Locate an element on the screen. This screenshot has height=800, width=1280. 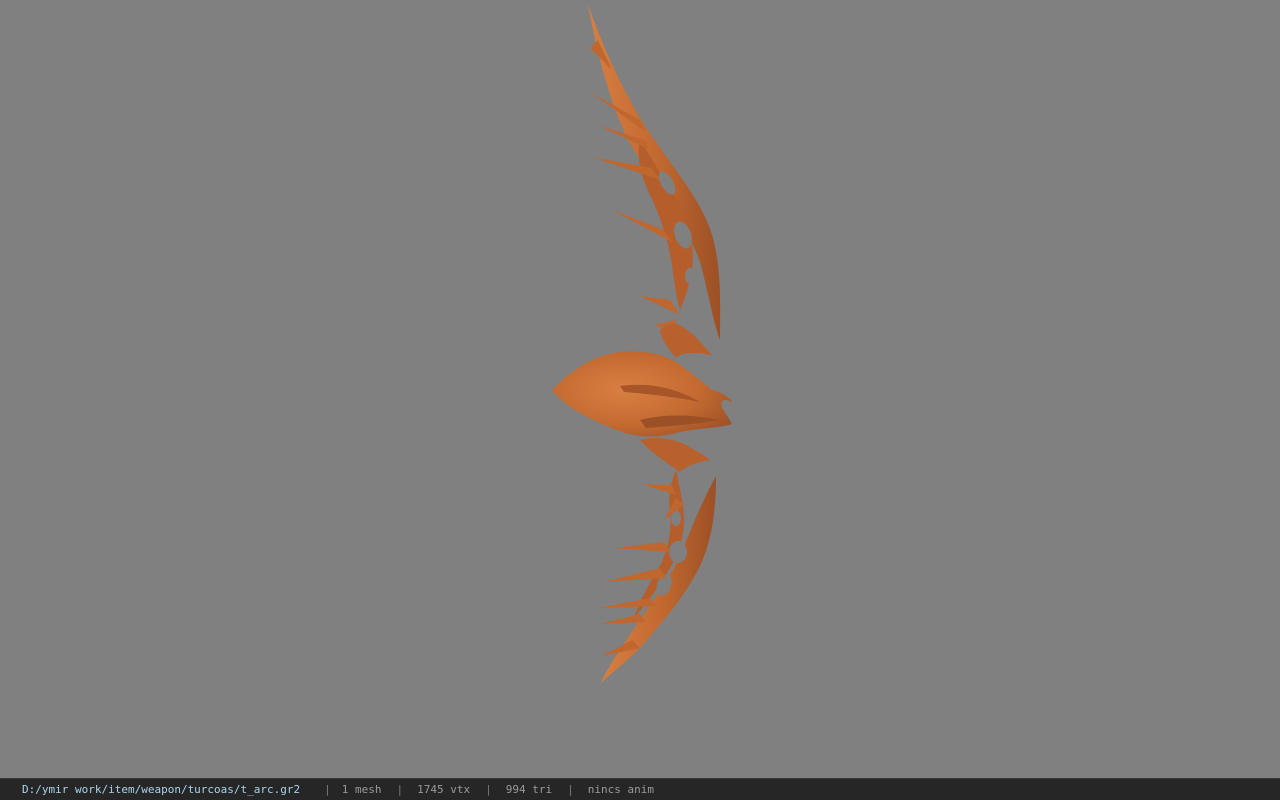
bow-grip is located at coordinates (642, 380).